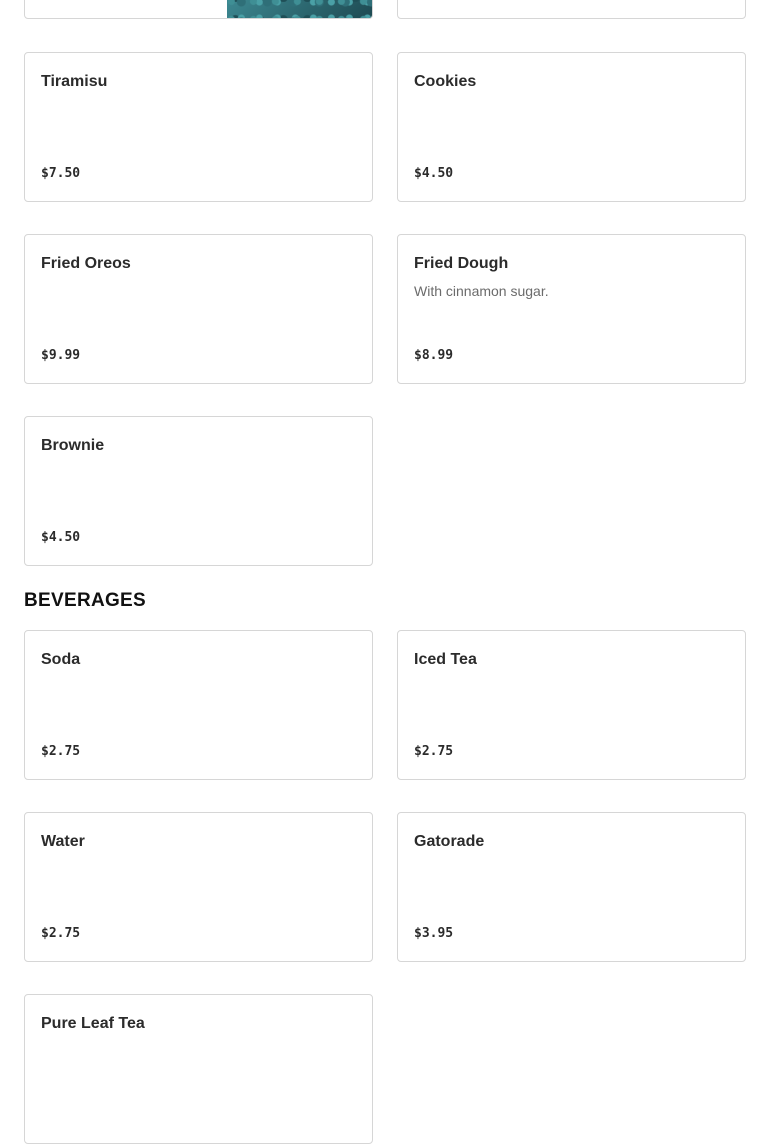  Describe the element at coordinates (445, 81) in the screenshot. I see `menu-item-name: Cookies` at that location.